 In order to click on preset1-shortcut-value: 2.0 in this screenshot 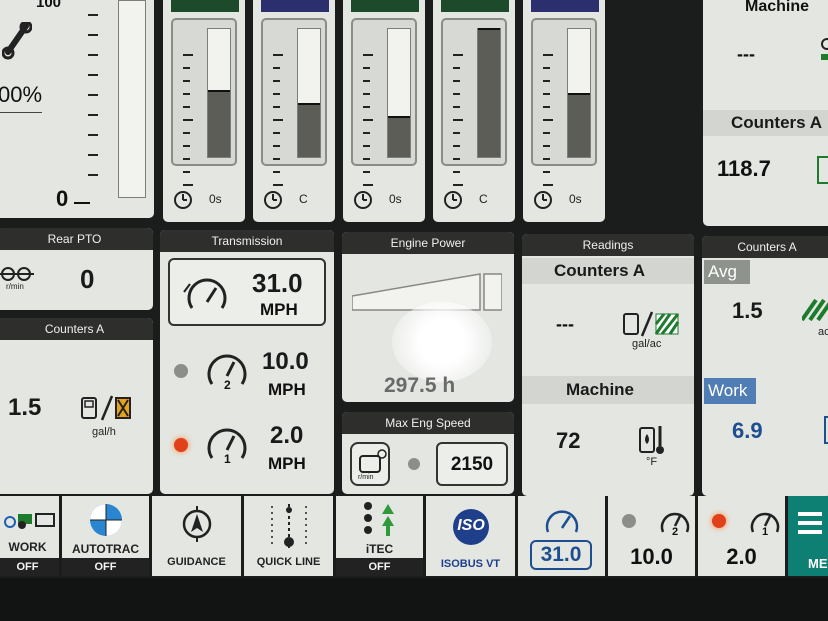, I will do `click(741, 556)`.